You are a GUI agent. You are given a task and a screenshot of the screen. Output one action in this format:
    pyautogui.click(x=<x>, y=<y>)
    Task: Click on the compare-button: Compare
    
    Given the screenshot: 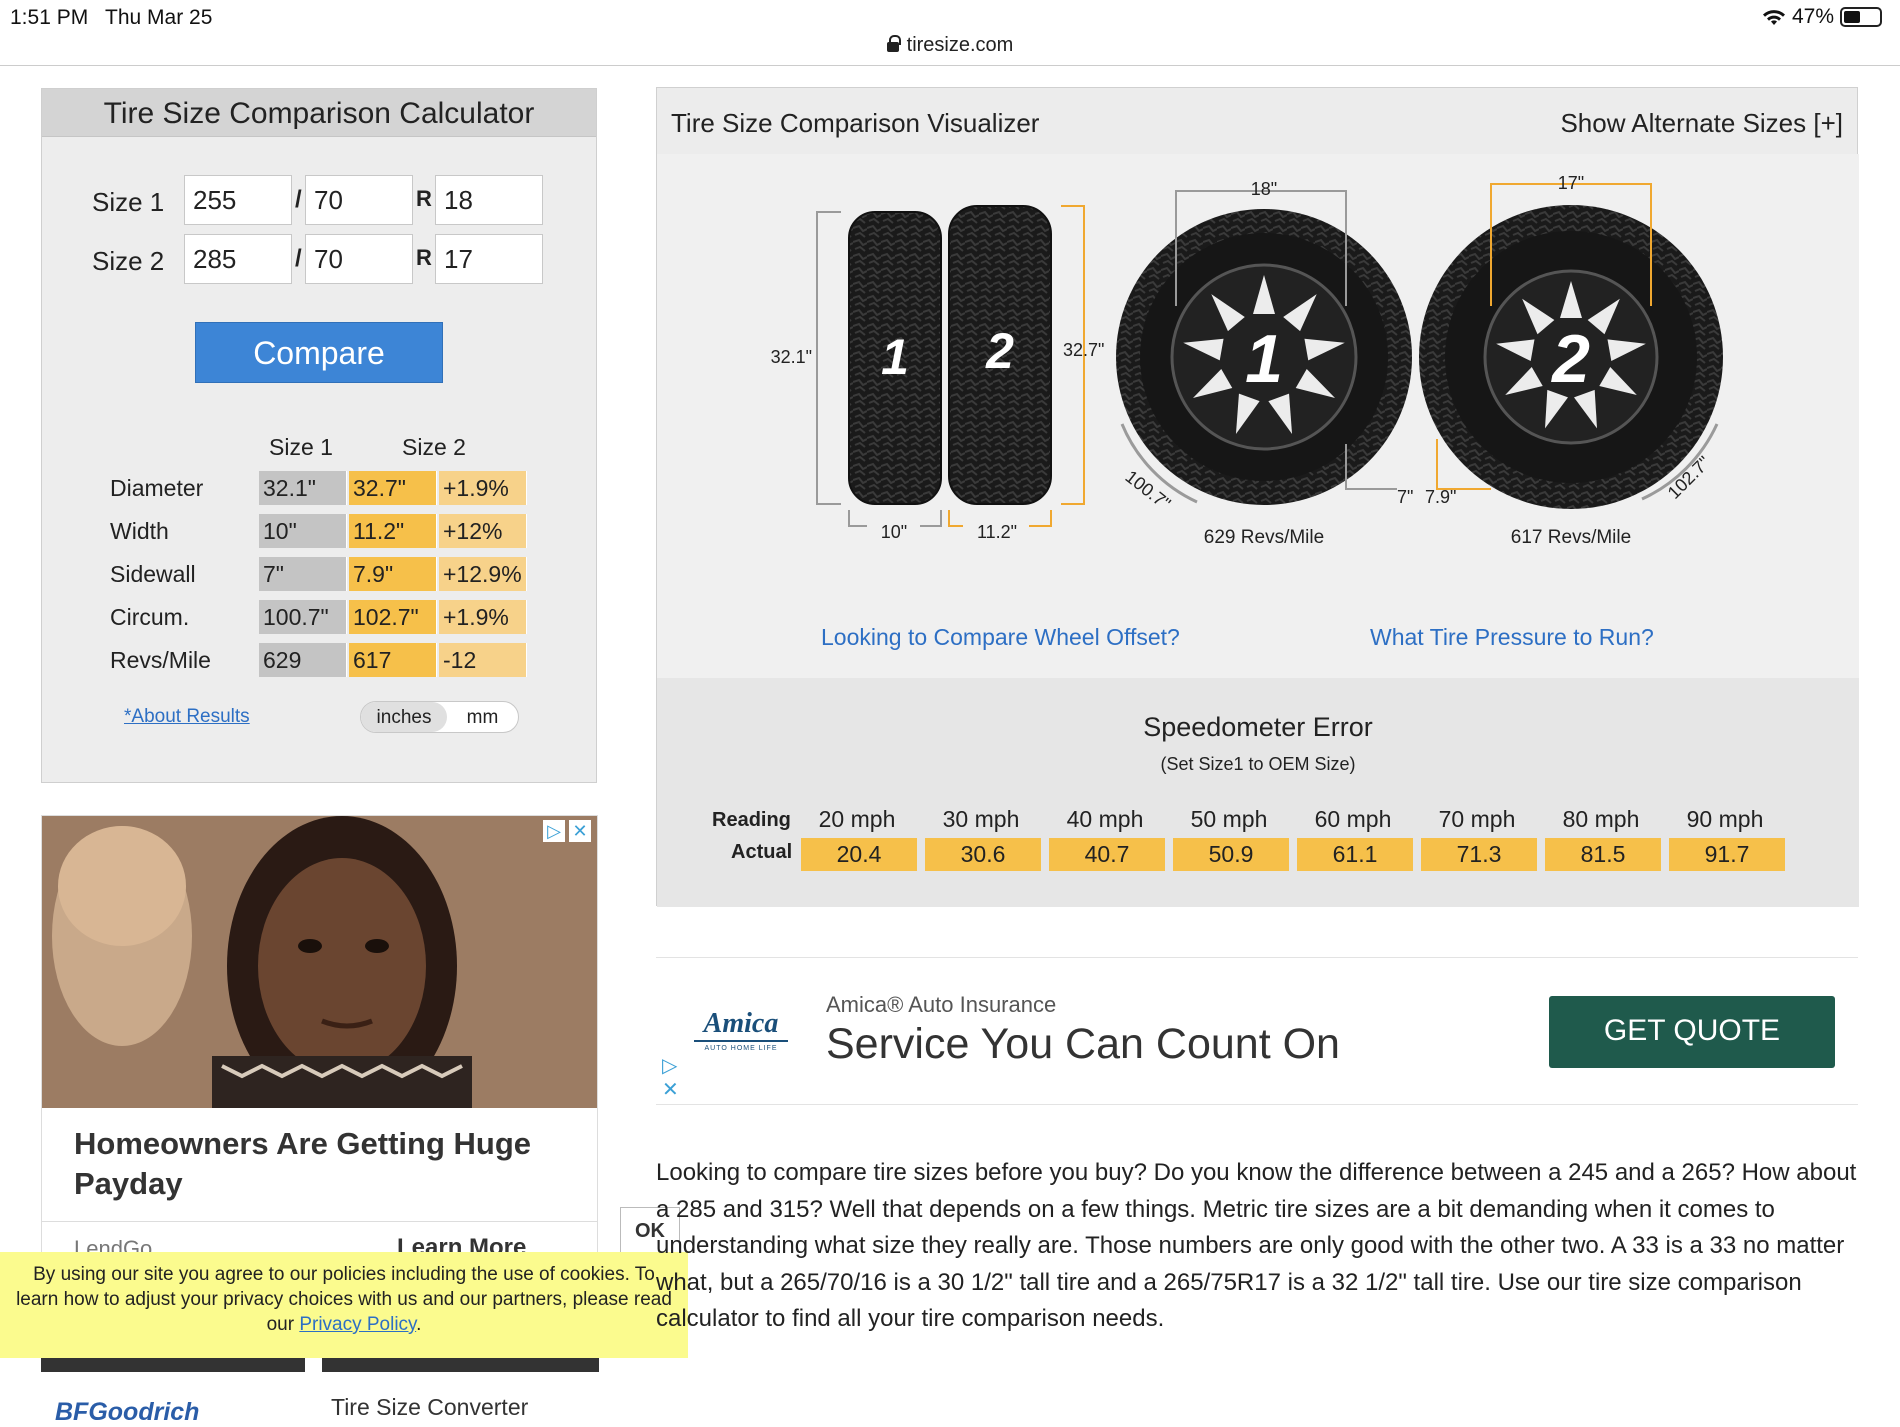 What is the action you would take?
    pyautogui.click(x=319, y=352)
    